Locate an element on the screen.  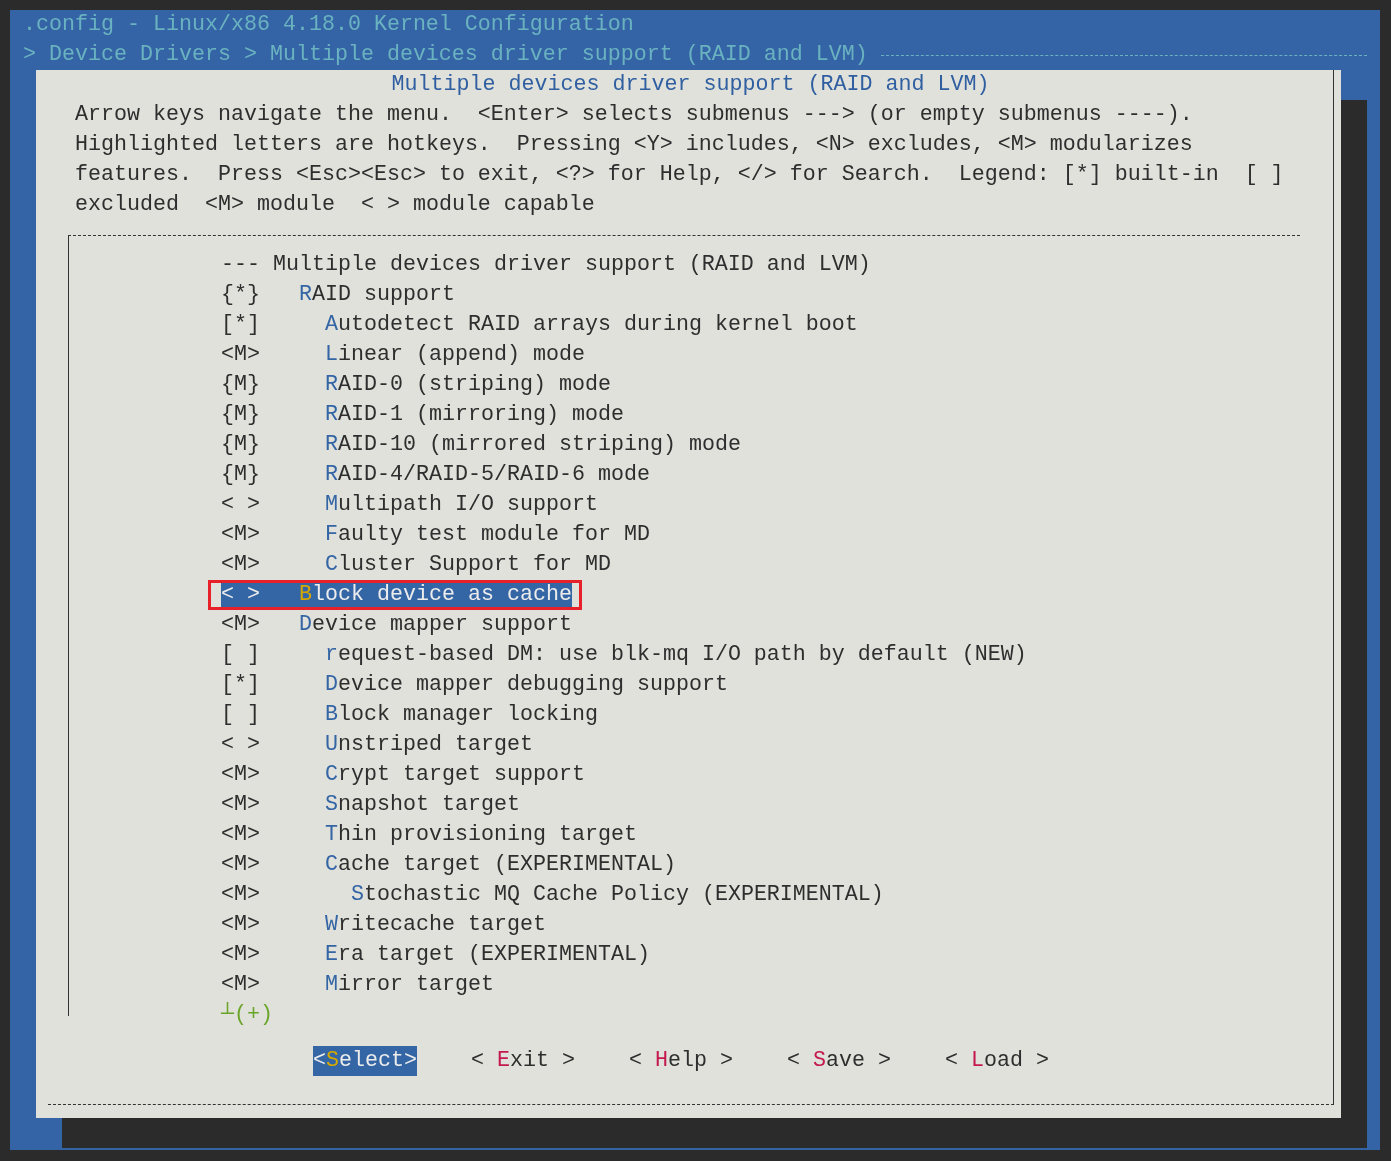
menu-item: [*] Device mapper debugging support is located at coordinates (474, 685).